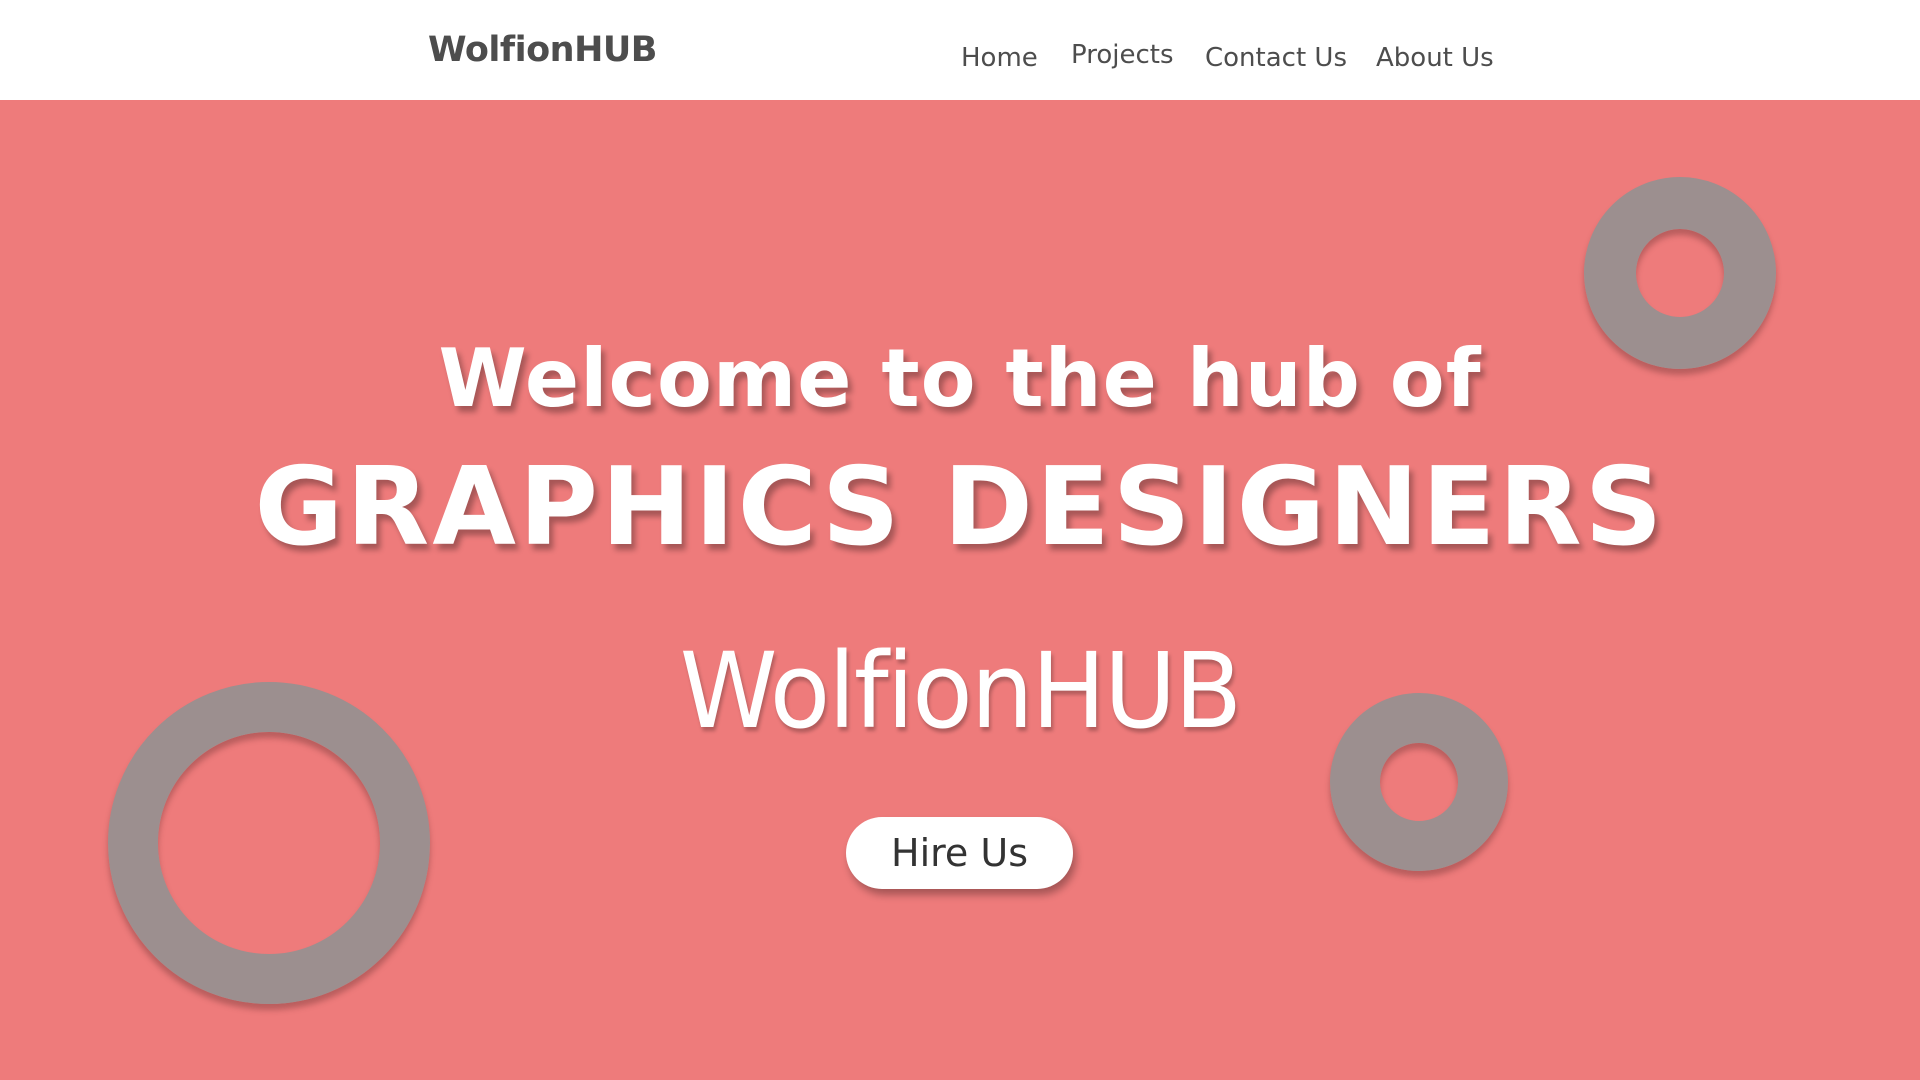  What do you see at coordinates (999, 58) in the screenshot?
I see `nav-home-link: Home` at bounding box center [999, 58].